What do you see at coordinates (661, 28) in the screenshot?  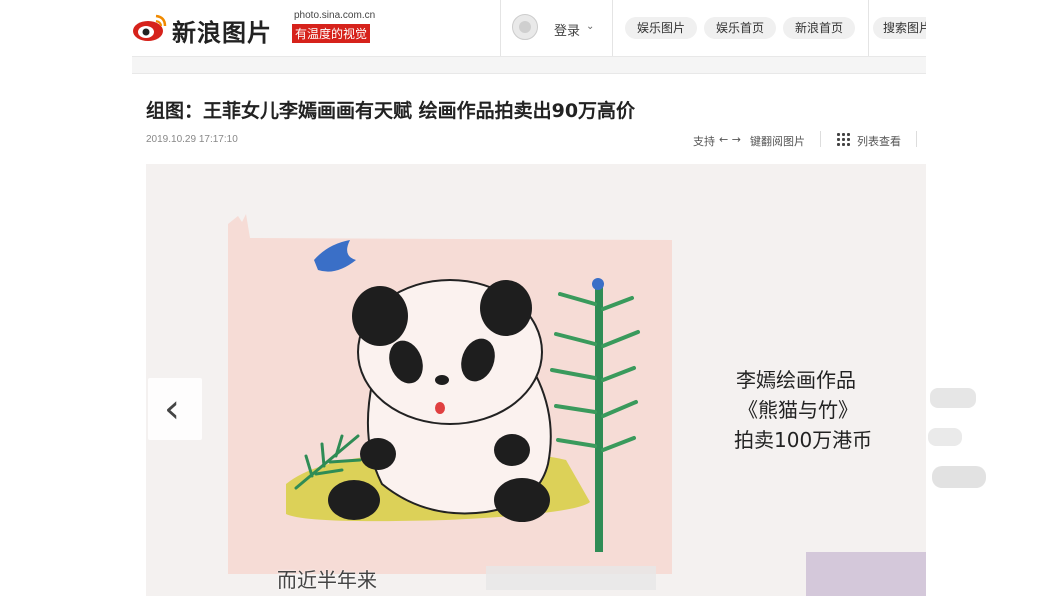 I see `nav-ent-photos: 娱乐图片` at bounding box center [661, 28].